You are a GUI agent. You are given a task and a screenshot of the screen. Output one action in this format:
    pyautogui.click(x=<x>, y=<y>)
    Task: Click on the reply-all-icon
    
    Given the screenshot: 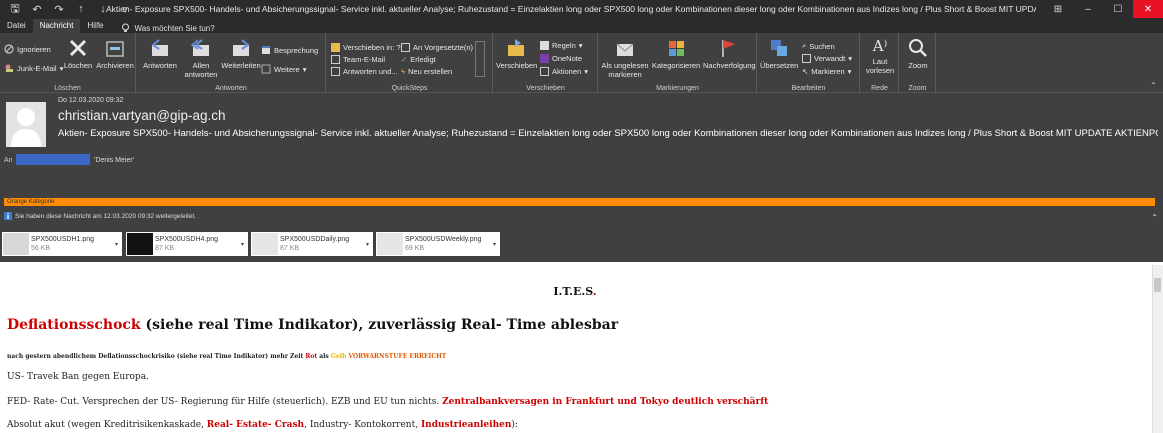 What is the action you would take?
    pyautogui.click(x=199, y=47)
    